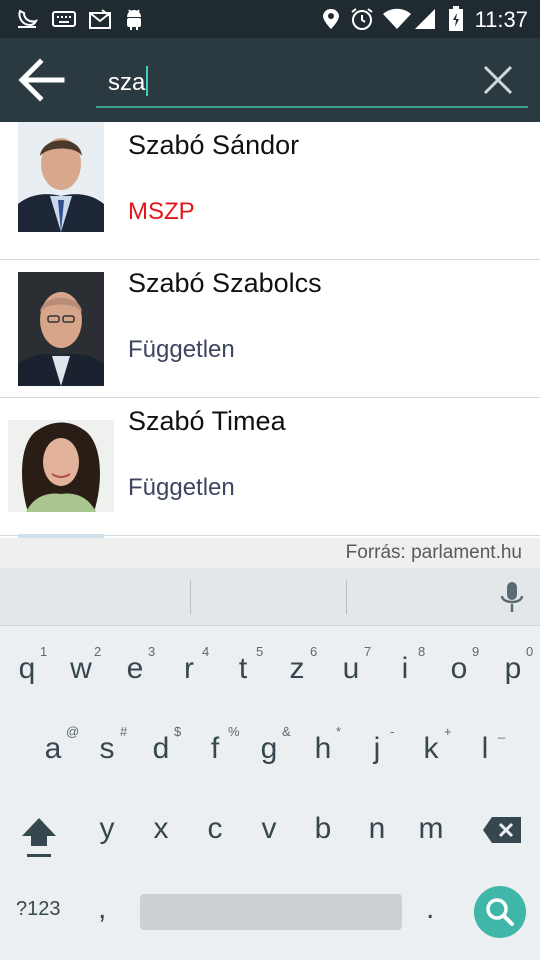  I want to click on key-alt-char: @, so click(73, 731).